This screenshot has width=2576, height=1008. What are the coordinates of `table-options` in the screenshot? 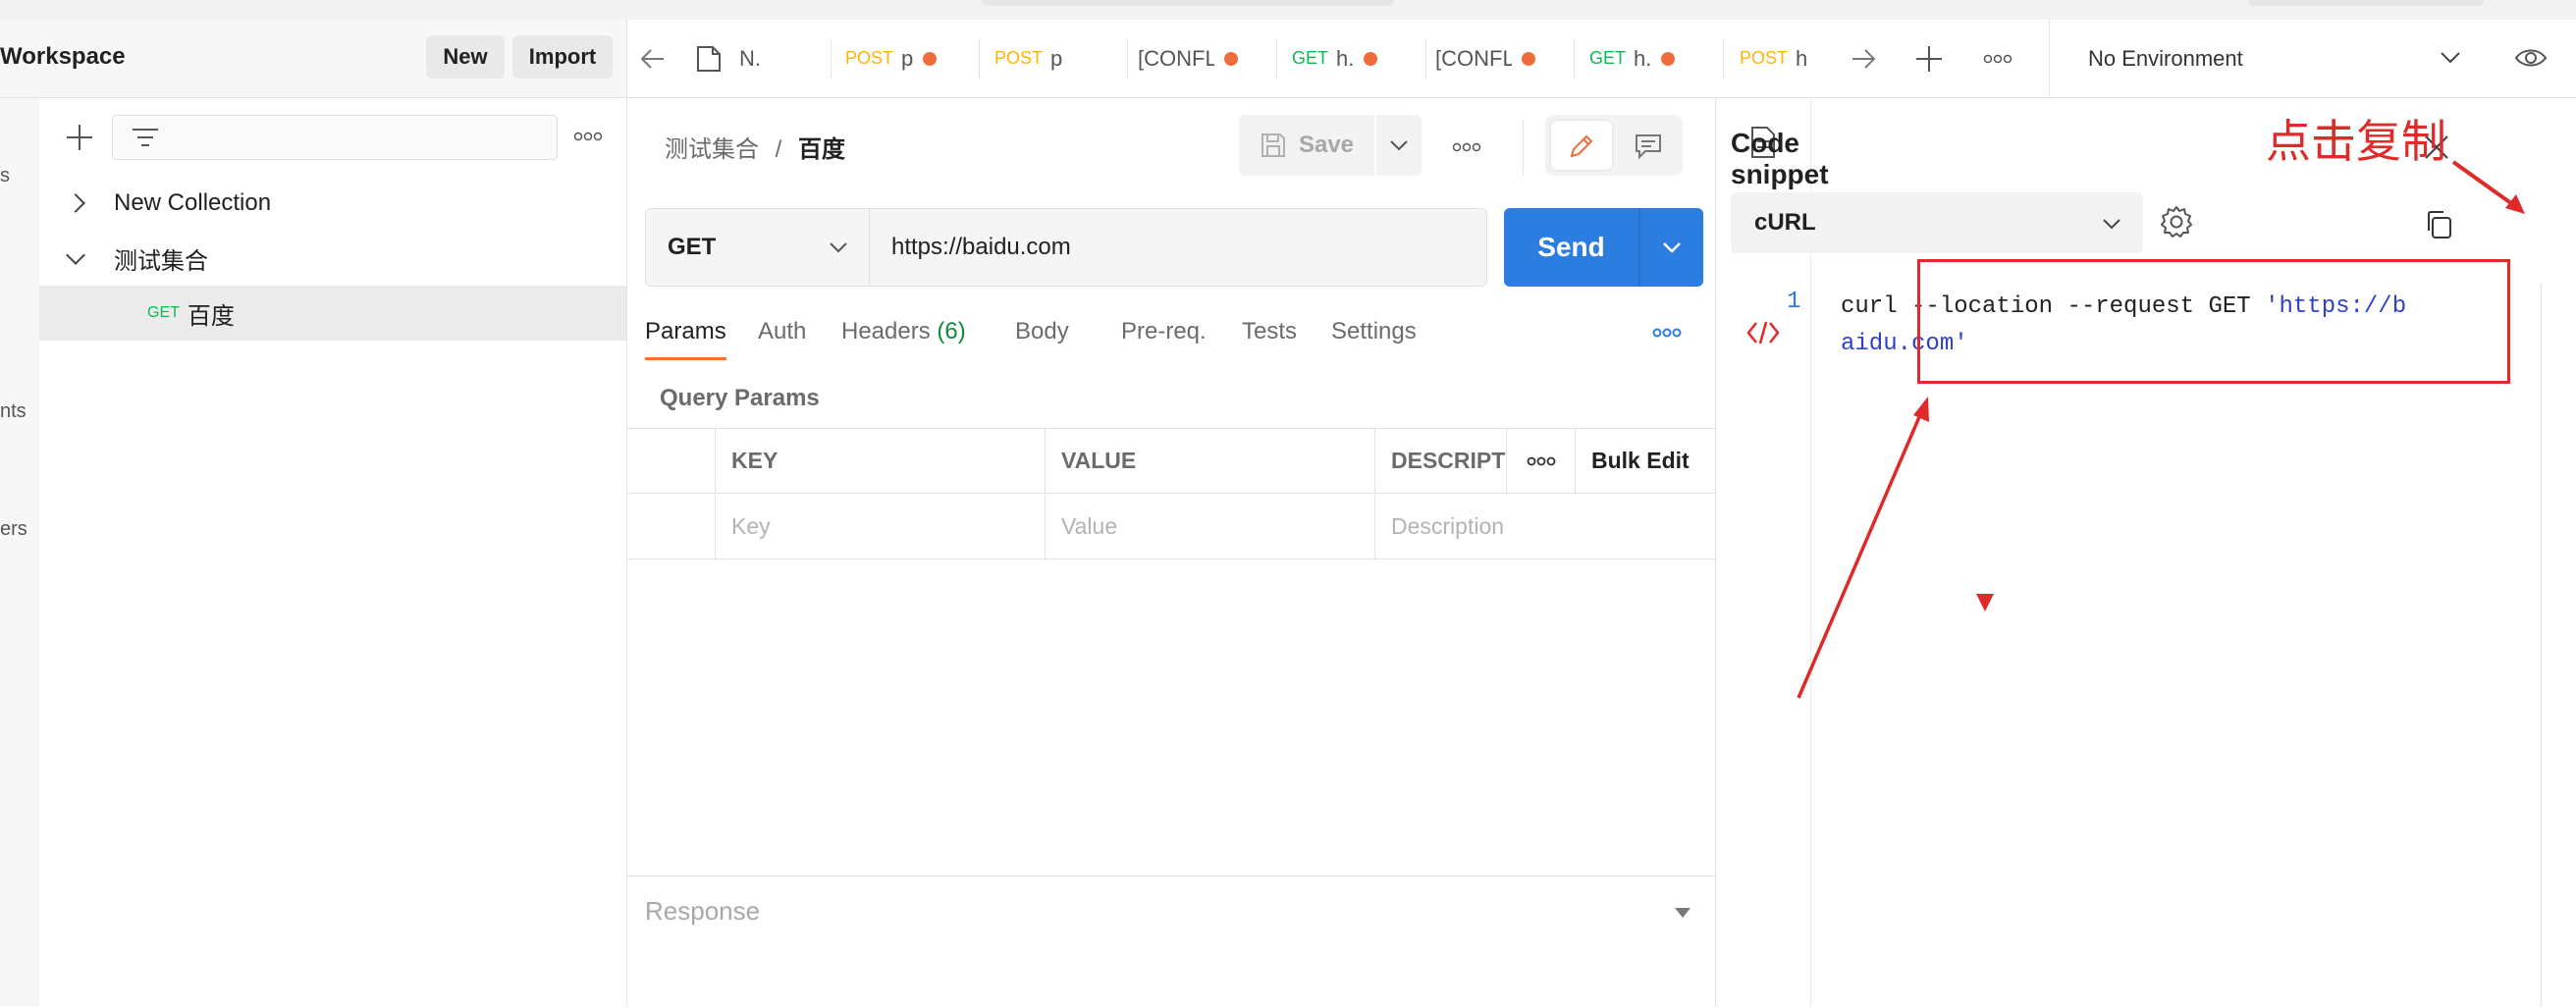 It's located at (1541, 461).